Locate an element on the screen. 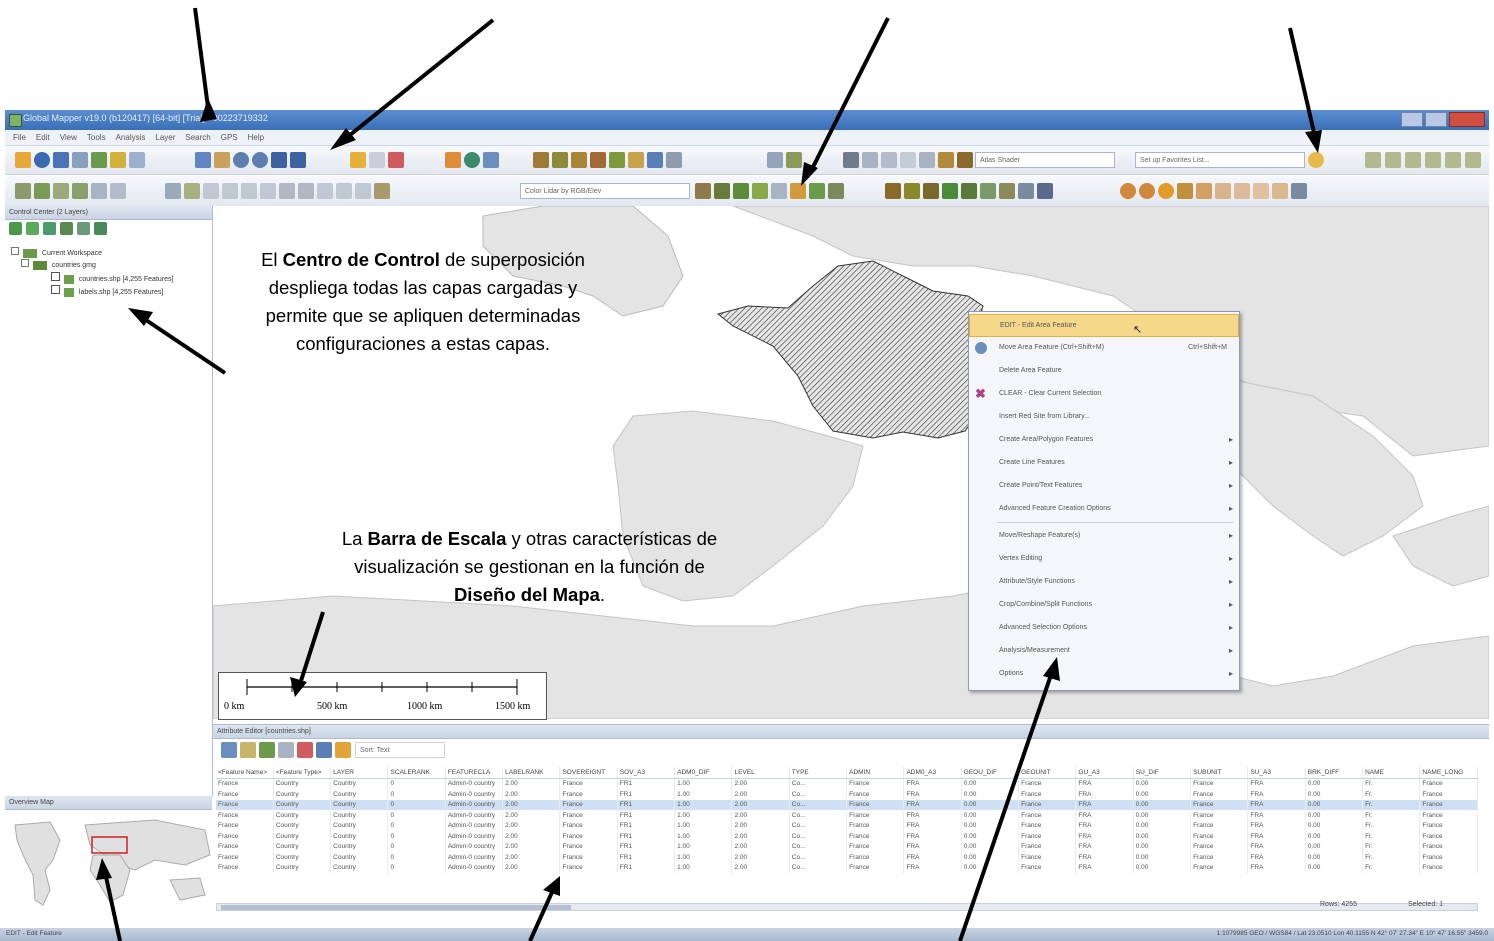 This screenshot has width=1494, height=941. context-menu-item: Create Point/Text Features ▸ is located at coordinates (1104, 486).